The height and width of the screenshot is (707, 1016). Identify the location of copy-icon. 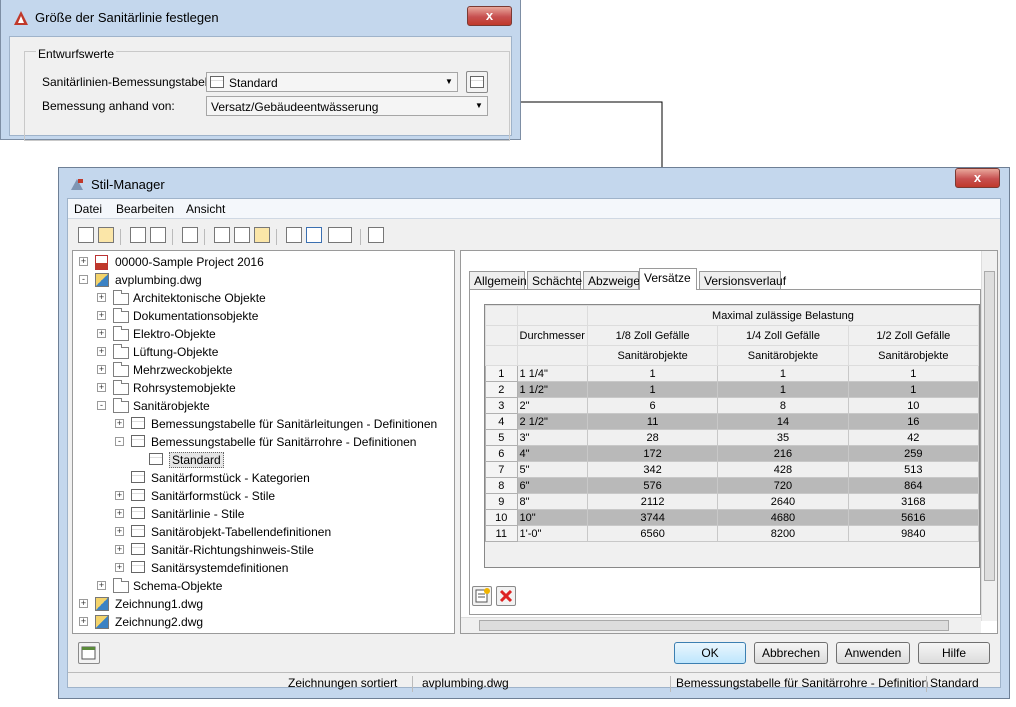
(138, 235).